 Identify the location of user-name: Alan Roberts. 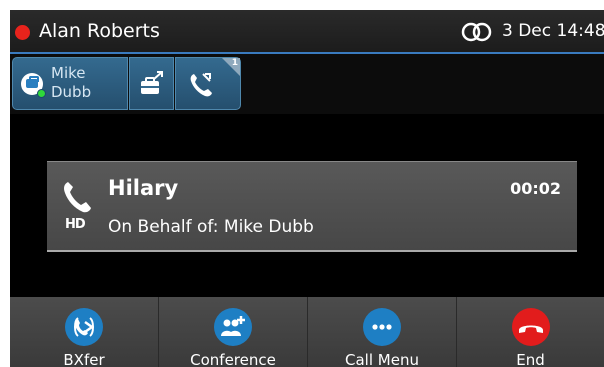
(99, 31).